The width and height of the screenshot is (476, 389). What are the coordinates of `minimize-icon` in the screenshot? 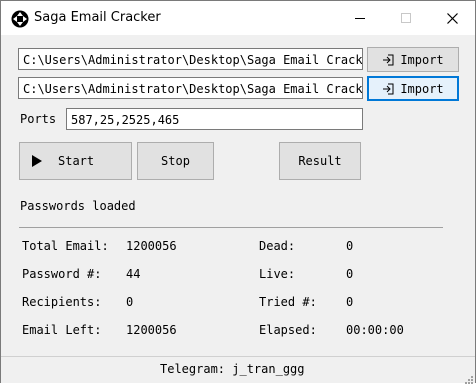 It's located at (360, 18).